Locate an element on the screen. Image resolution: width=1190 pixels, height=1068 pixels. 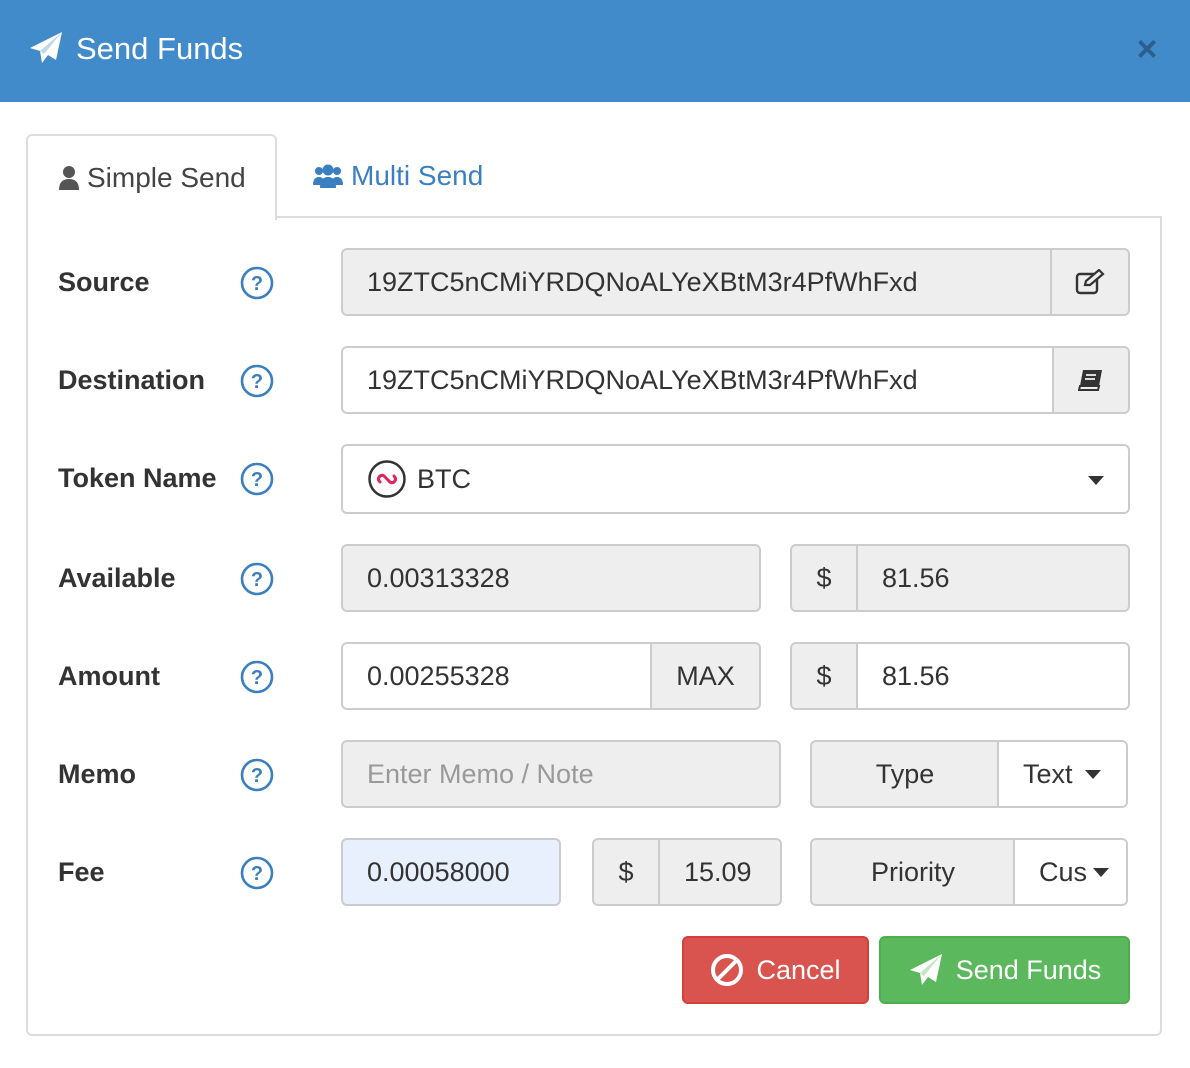
fee-usd-value: 15.09 is located at coordinates (718, 871).